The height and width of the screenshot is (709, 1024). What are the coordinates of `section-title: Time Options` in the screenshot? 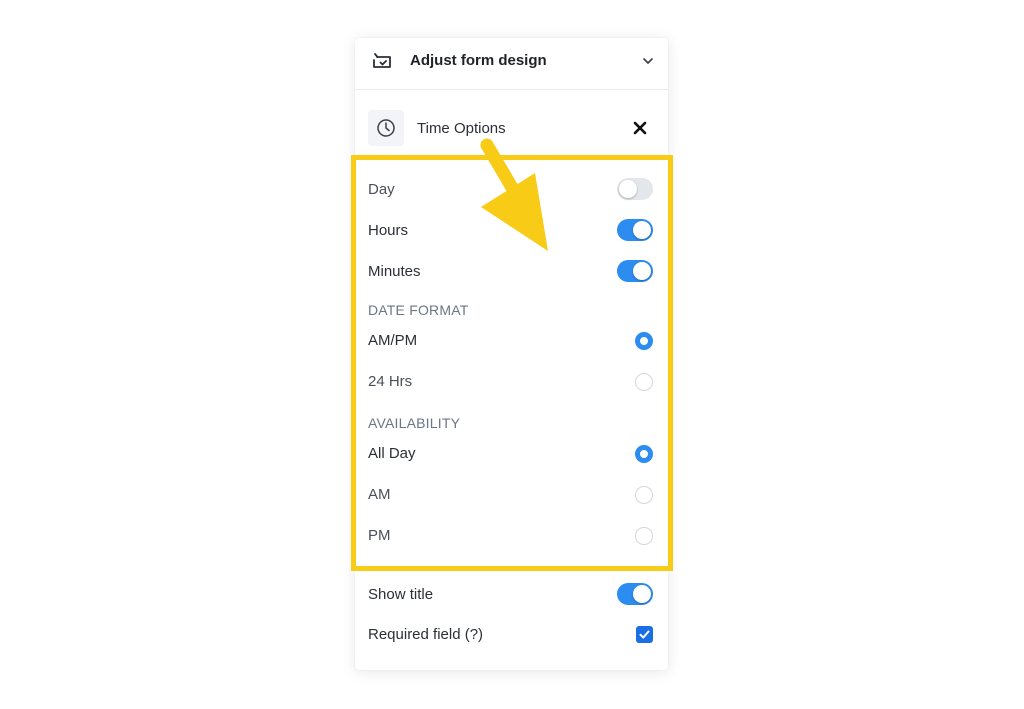 It's located at (461, 128).